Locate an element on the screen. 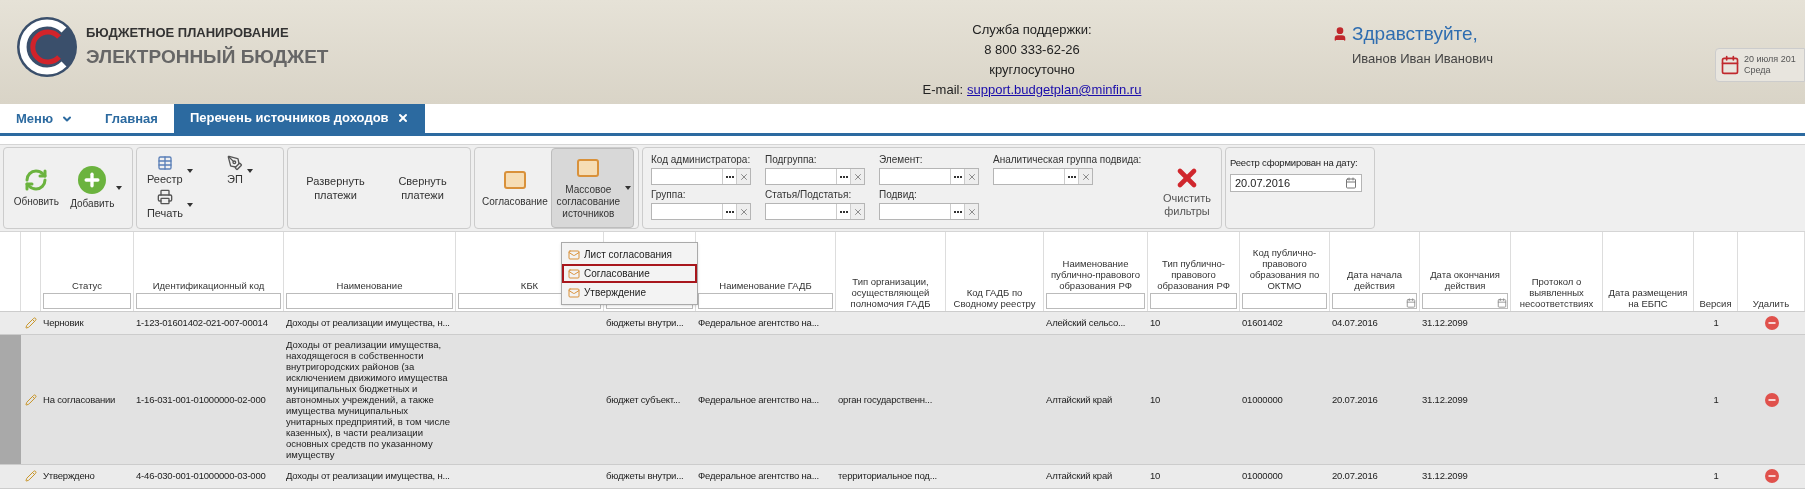 This screenshot has width=1805, height=495. toolbar-button: Обновить is located at coordinates (36, 188).